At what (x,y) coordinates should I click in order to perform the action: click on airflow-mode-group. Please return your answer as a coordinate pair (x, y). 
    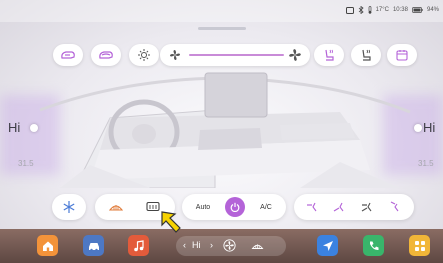
    Looking at the image, I should click on (354, 207).